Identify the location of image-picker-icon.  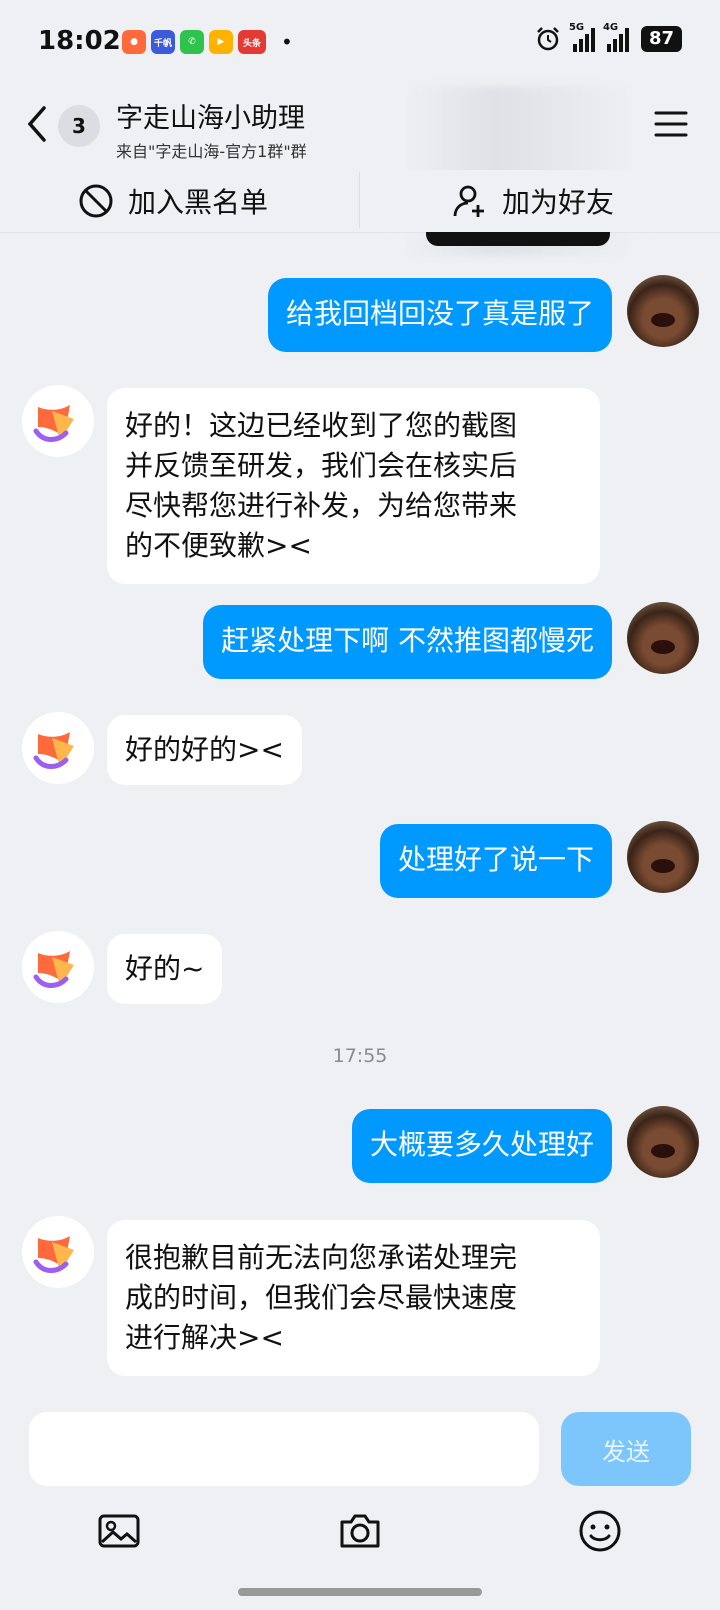
(119, 1531).